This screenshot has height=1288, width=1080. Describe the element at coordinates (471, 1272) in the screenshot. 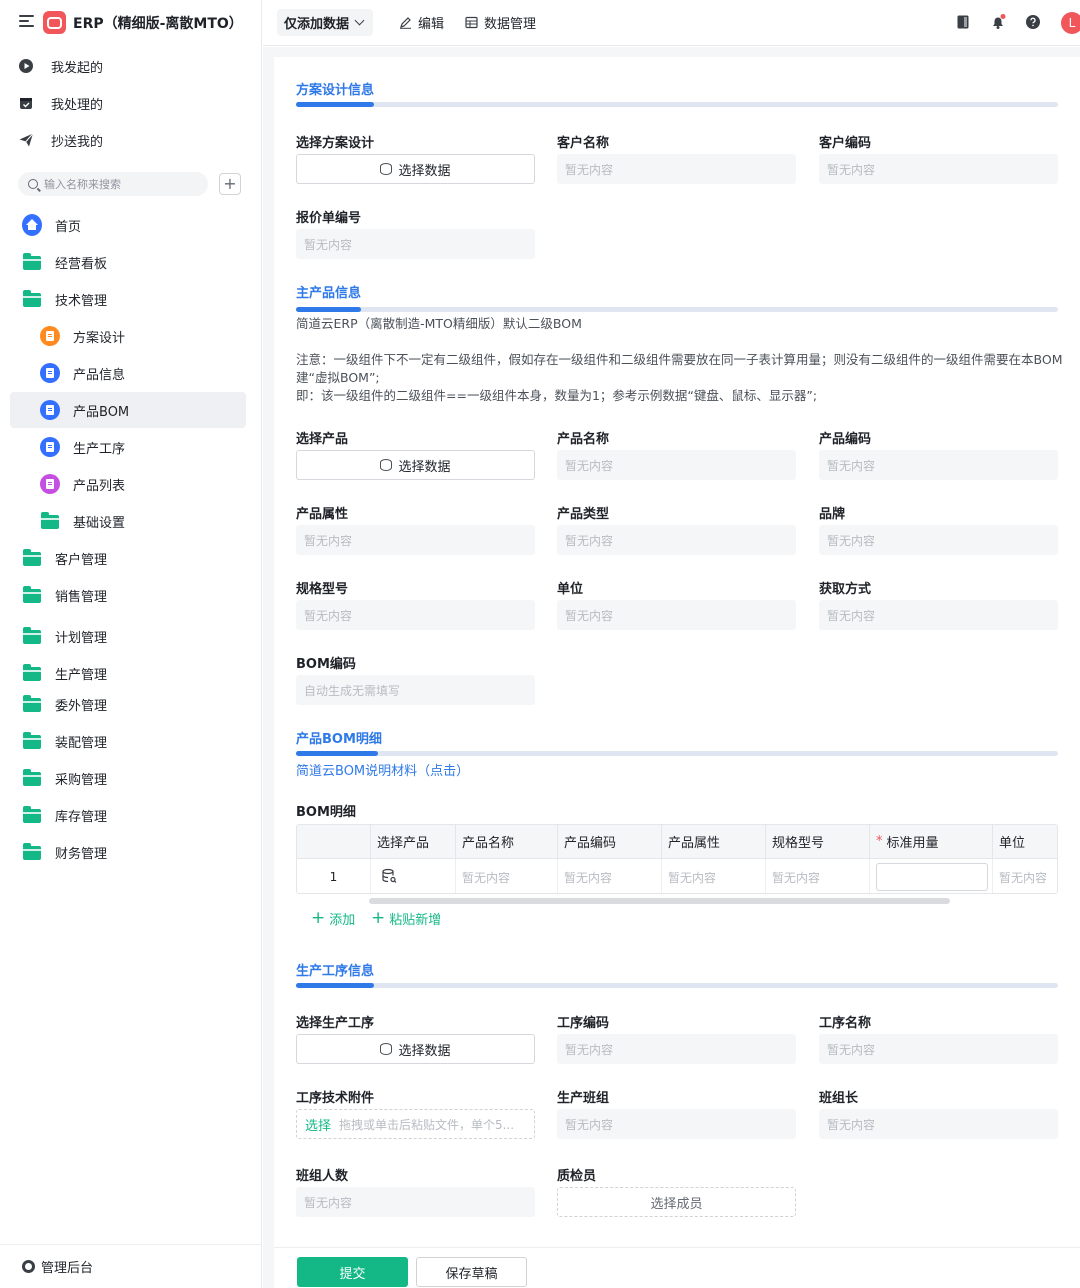

I see `save-draft-button: 保存草稿` at that location.